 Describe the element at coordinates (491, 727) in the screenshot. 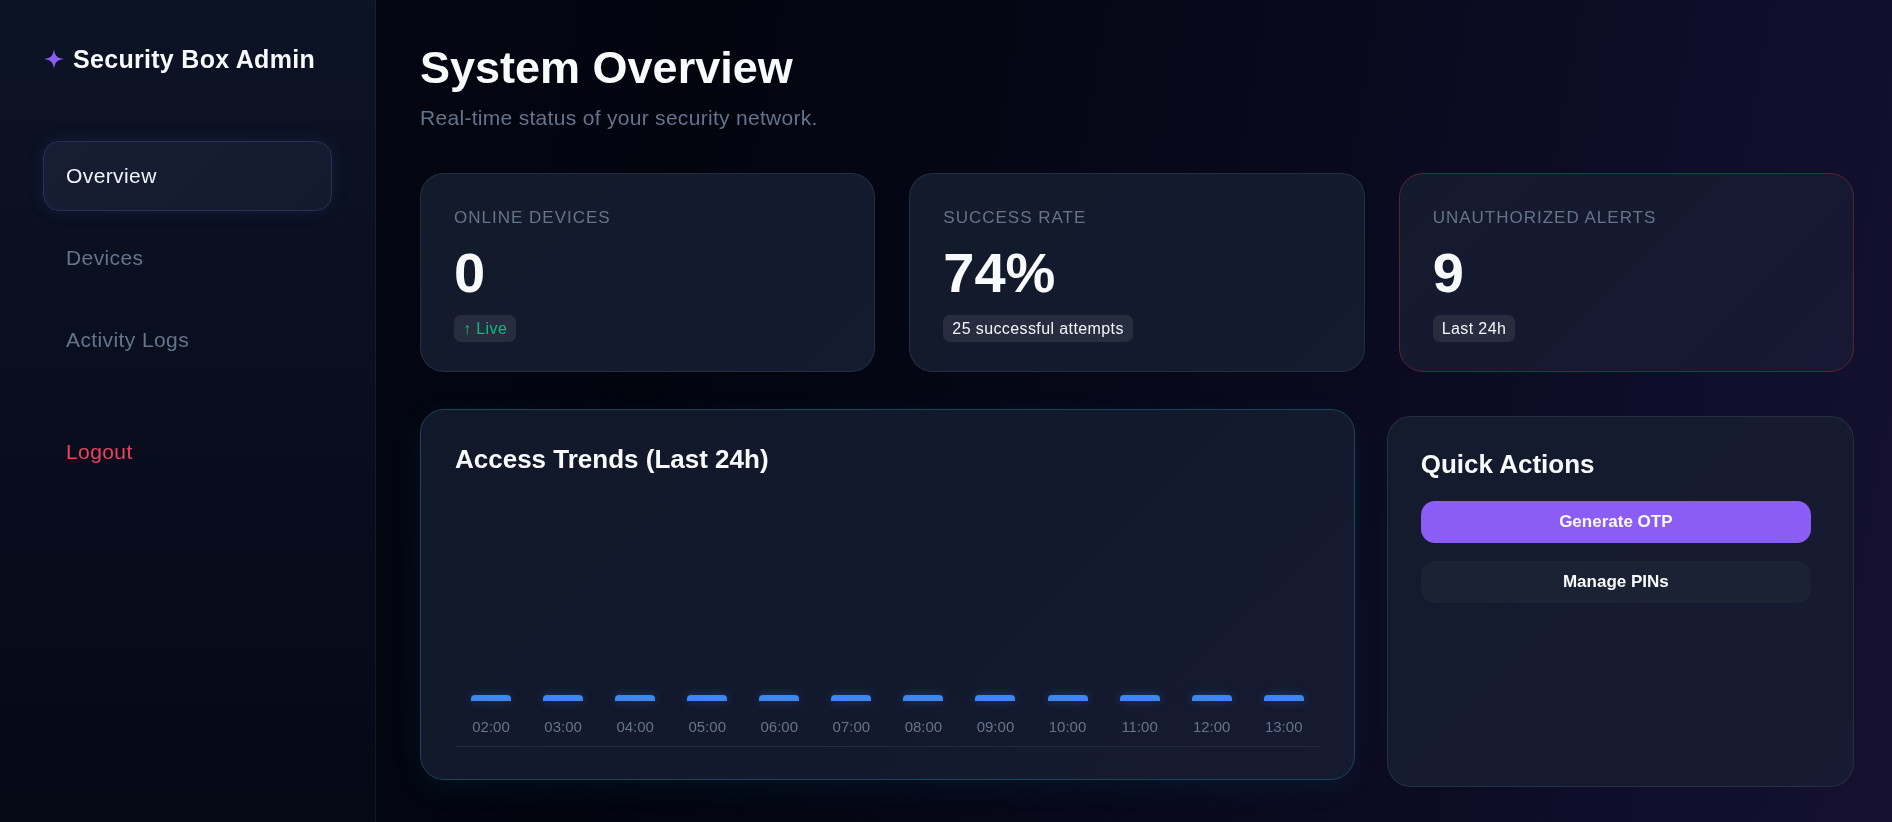

I see `hour-label: 02:00` at that location.